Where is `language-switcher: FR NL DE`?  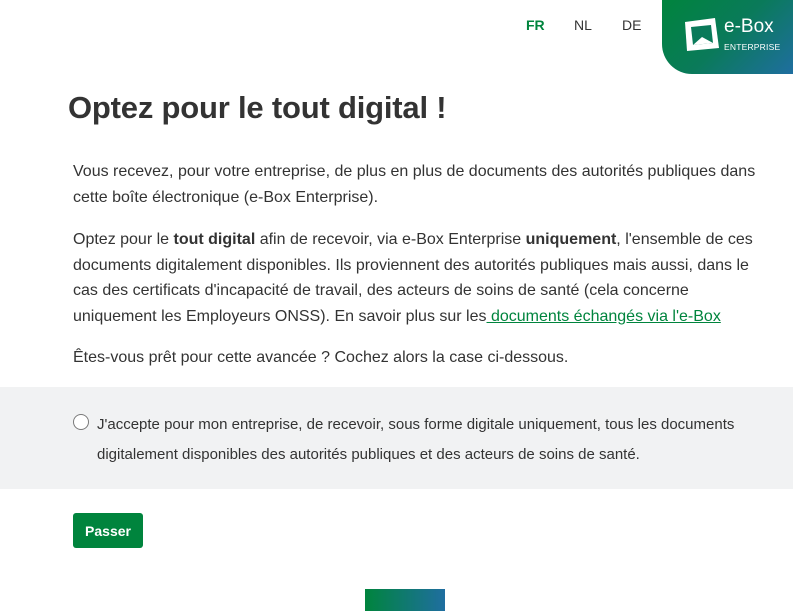
language-switcher: FR NL DE is located at coordinates (598, 25).